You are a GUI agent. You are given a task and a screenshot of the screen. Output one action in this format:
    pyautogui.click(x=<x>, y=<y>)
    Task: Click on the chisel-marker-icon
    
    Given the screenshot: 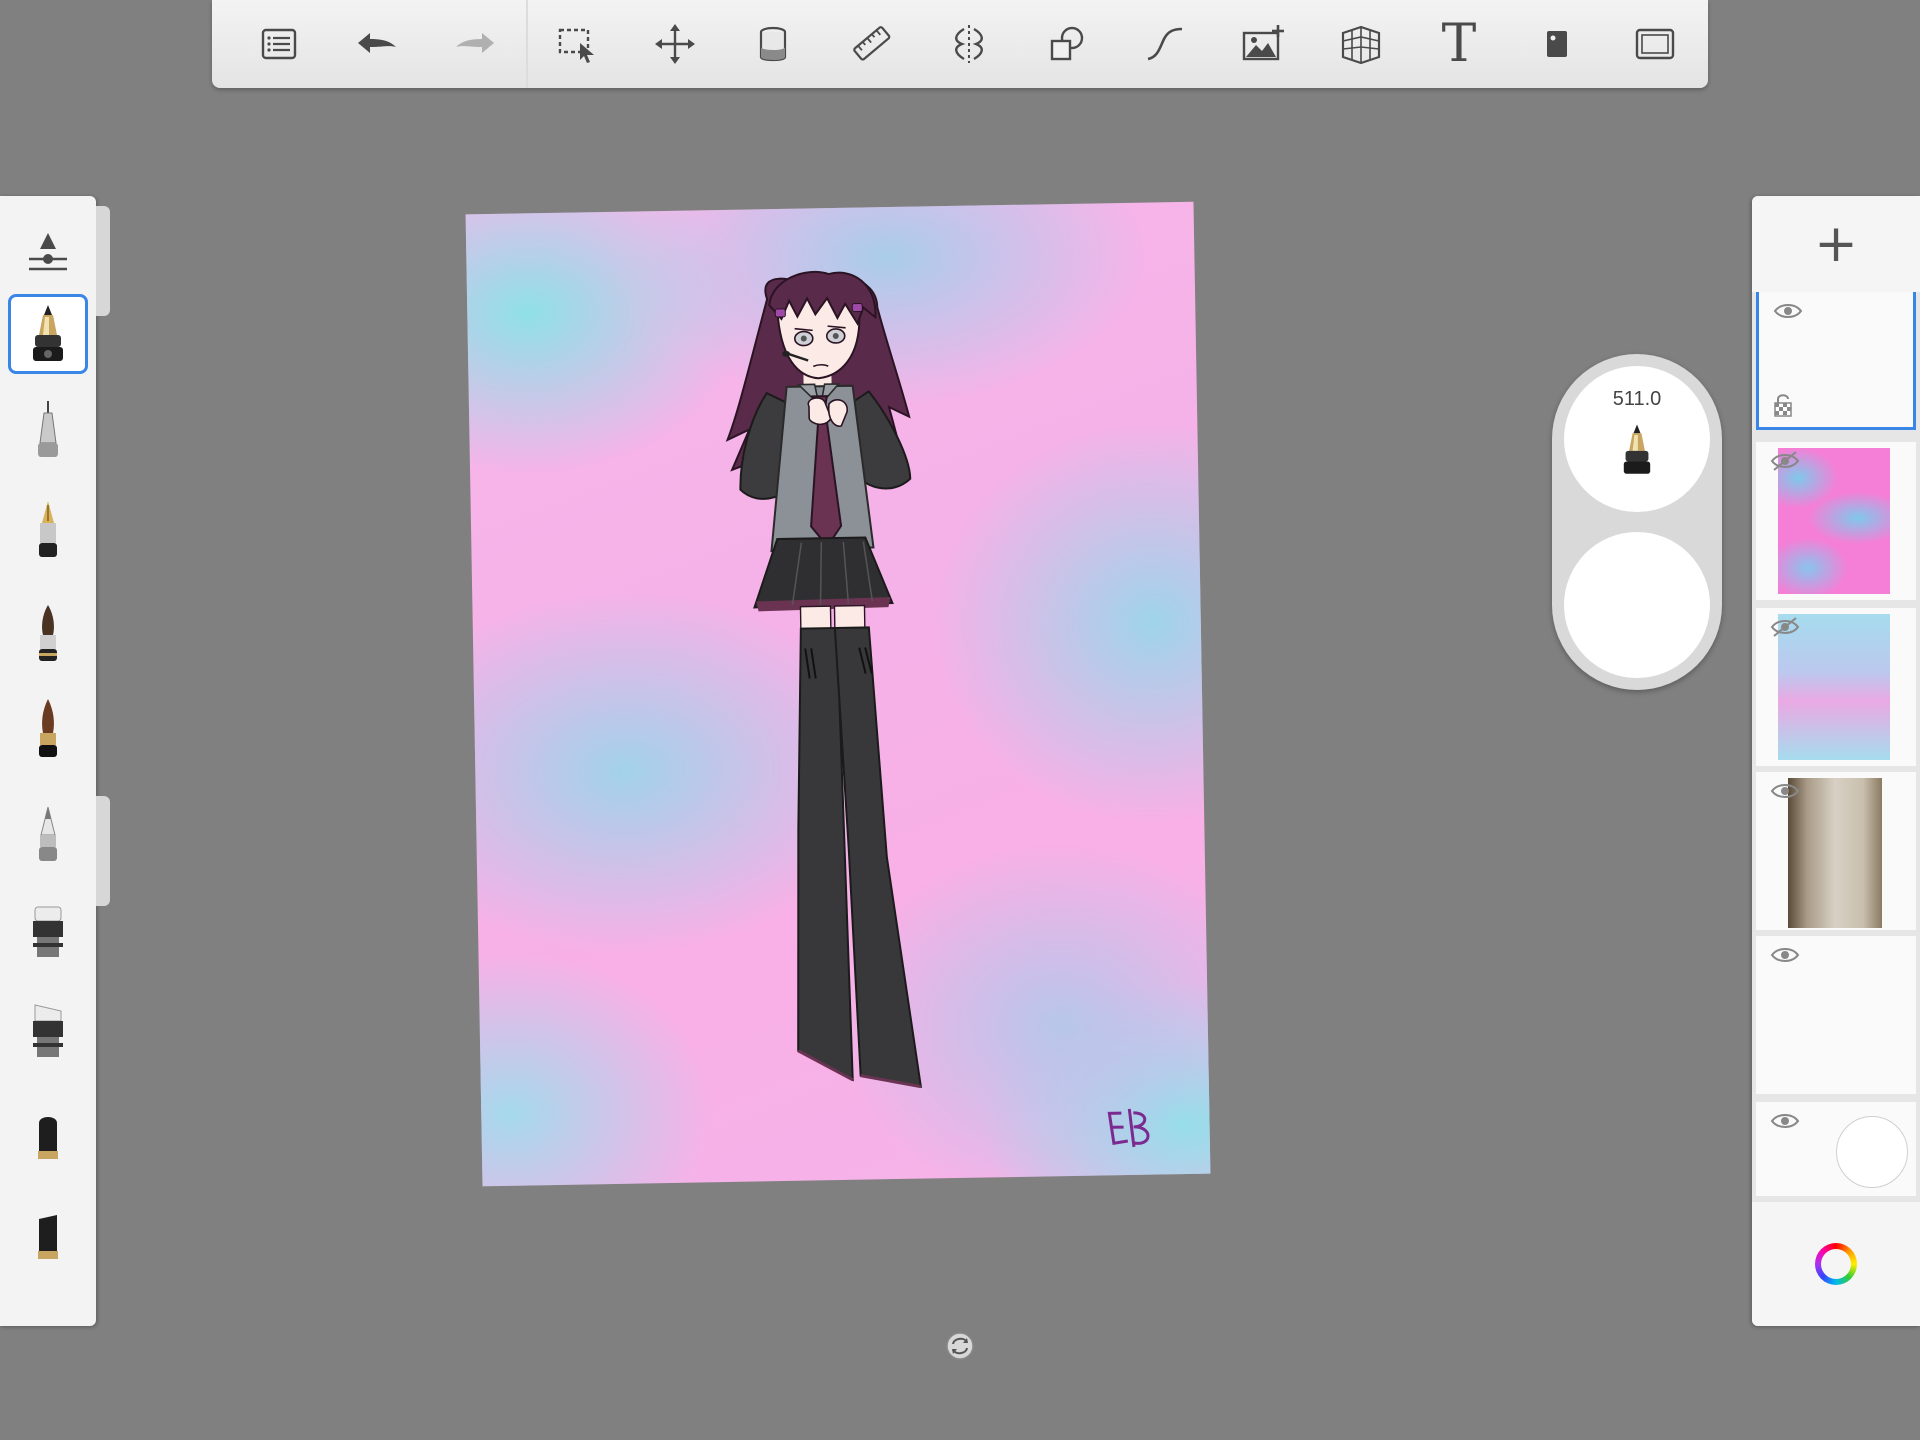 What is the action you would take?
    pyautogui.click(x=48, y=1237)
    